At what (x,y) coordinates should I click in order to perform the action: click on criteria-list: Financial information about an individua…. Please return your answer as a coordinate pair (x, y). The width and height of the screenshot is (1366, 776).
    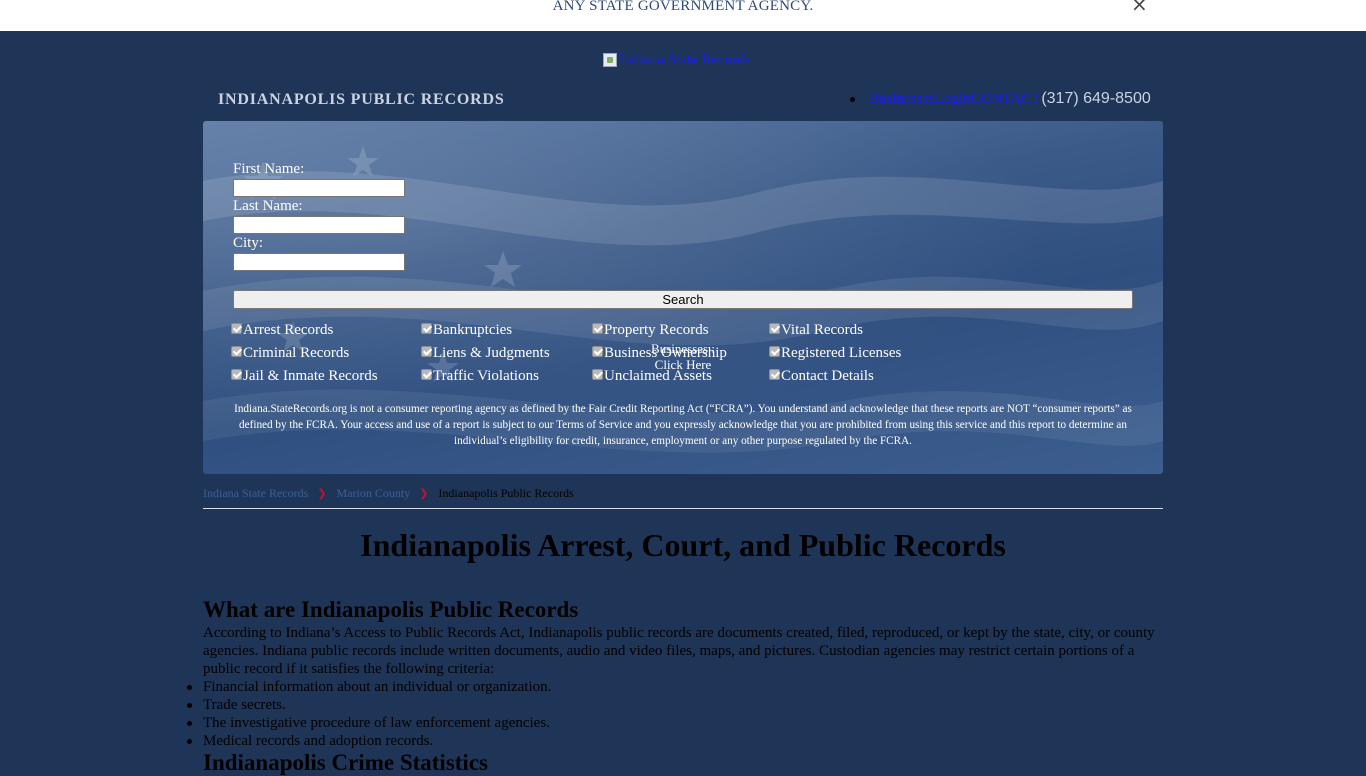
    Looking at the image, I should click on (369, 714).